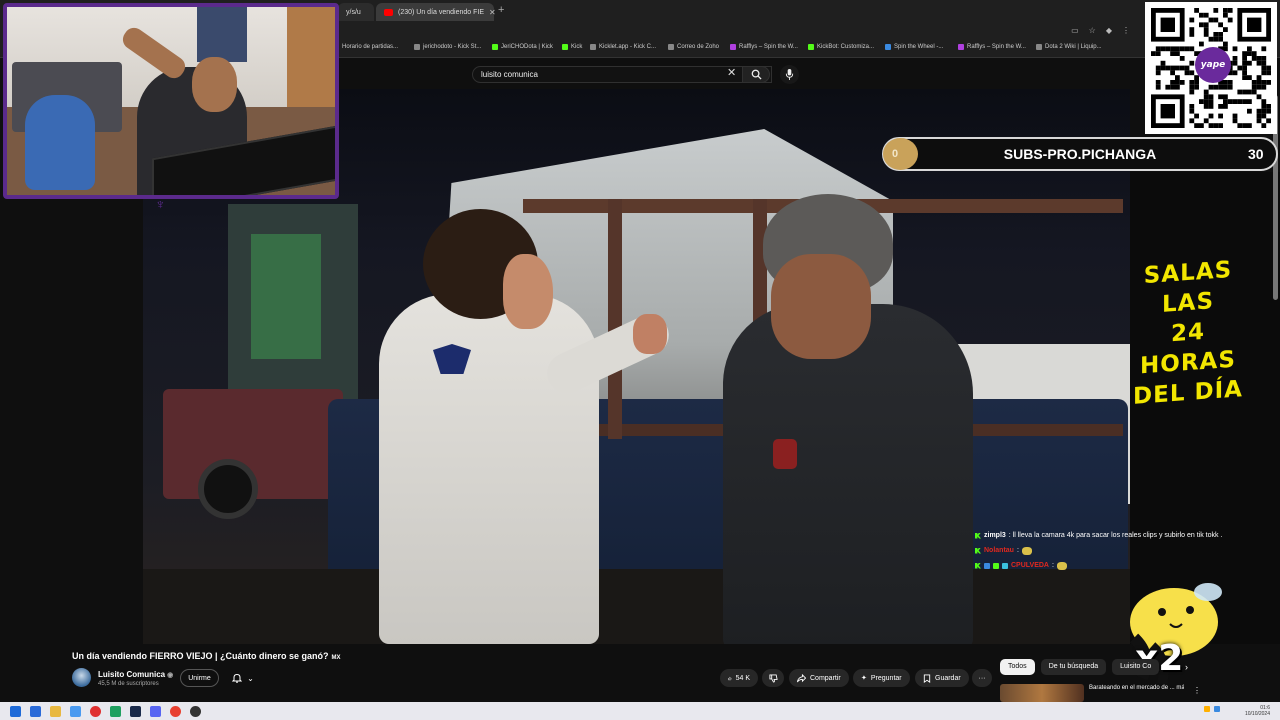 The image size is (1280, 720). What do you see at coordinates (881, 678) in the screenshot?
I see `ask-button: ✦ Preguntar` at bounding box center [881, 678].